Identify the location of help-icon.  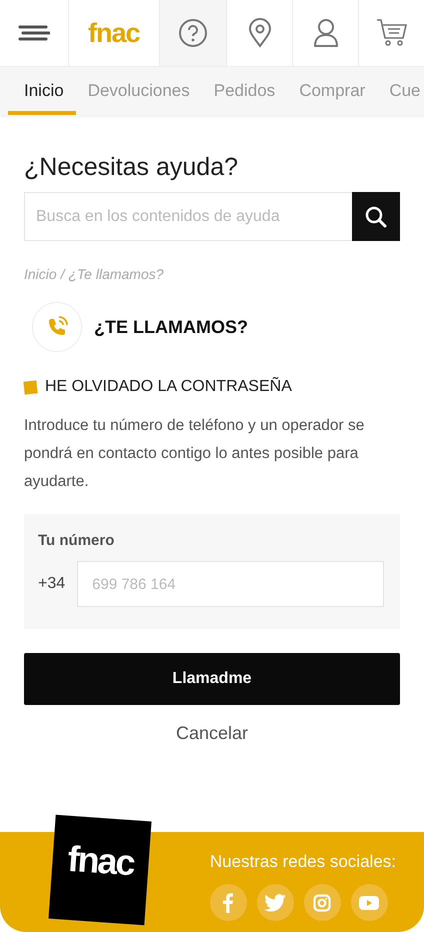
(193, 33).